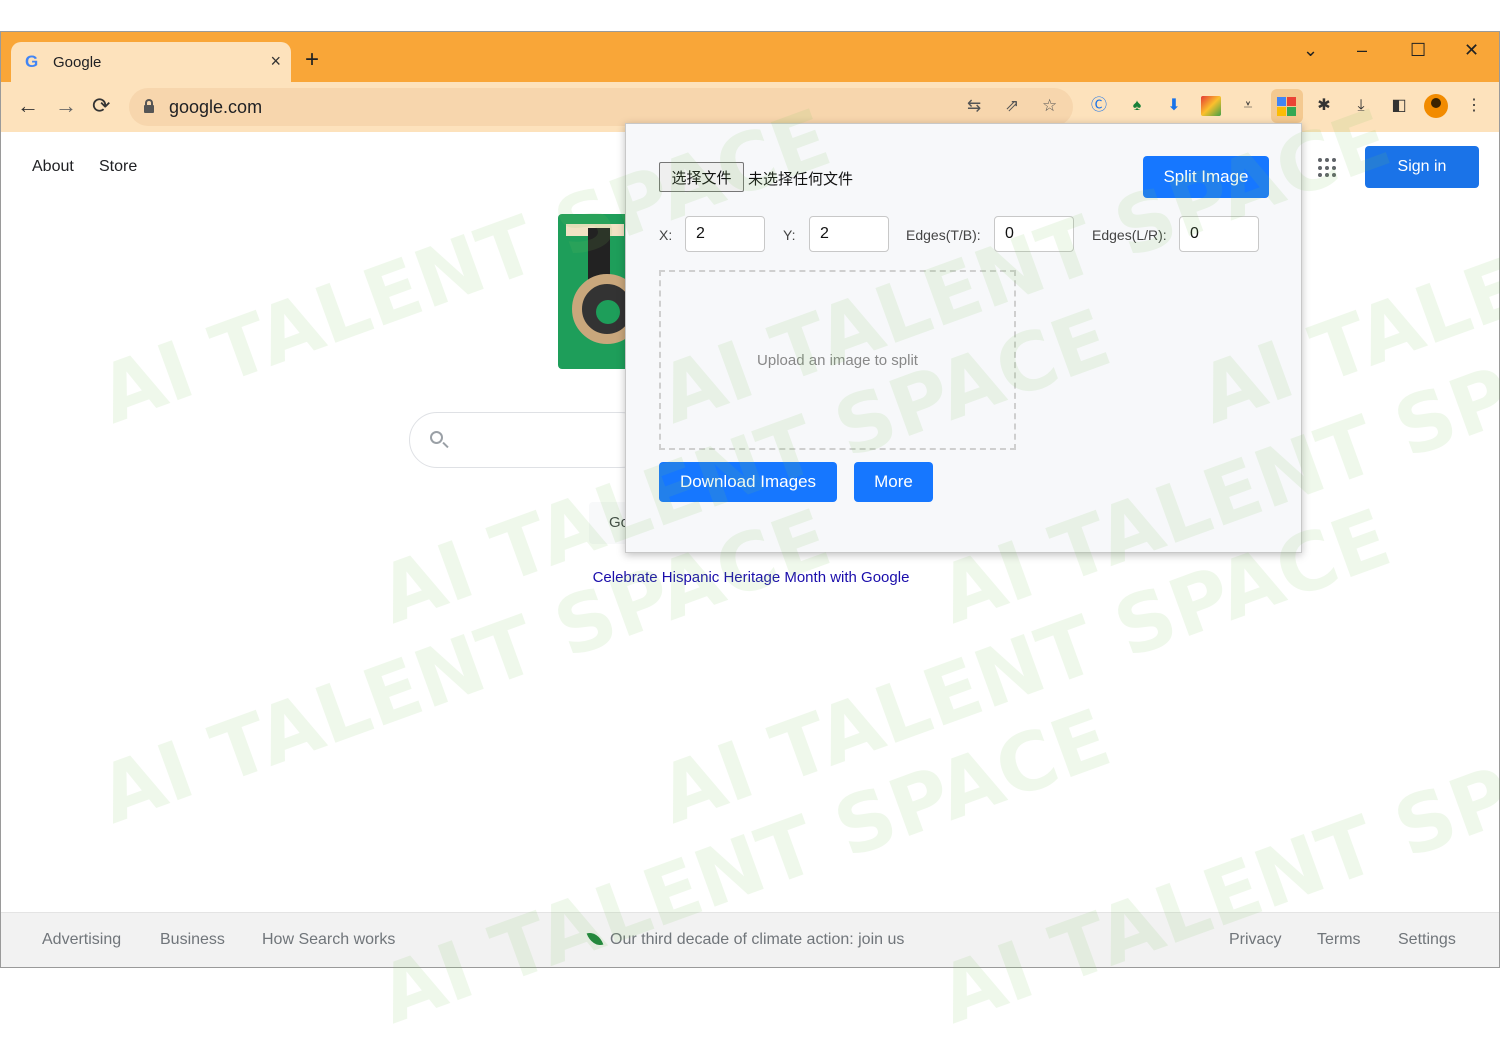 The height and width of the screenshot is (1042, 1500). I want to click on footer-terms-link: Terms, so click(1339, 940).